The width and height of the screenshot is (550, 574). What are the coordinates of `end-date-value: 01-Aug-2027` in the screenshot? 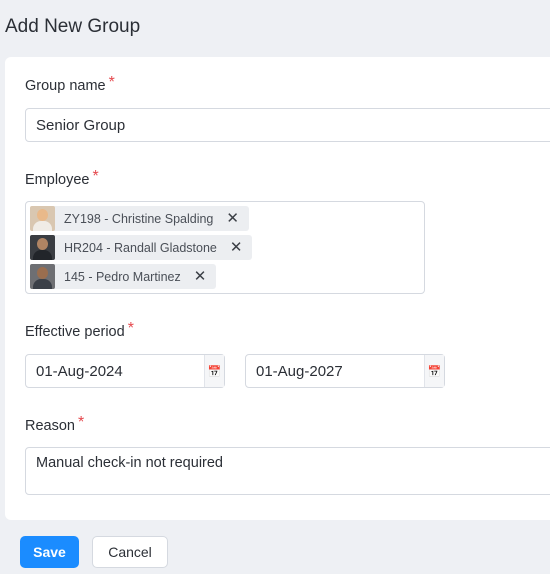 It's located at (299, 371).